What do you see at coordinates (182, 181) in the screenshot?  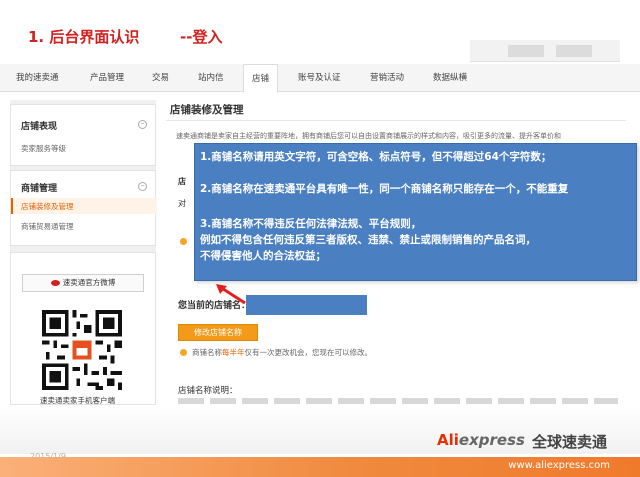 I see `section-heading-fragment: 店` at bounding box center [182, 181].